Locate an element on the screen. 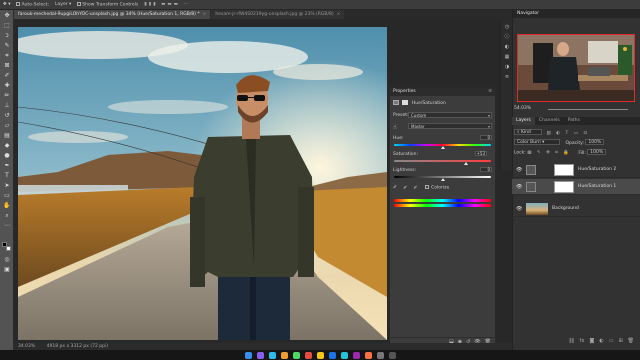 This screenshot has height=360, width=640. hue-value: 0 is located at coordinates (486, 137).